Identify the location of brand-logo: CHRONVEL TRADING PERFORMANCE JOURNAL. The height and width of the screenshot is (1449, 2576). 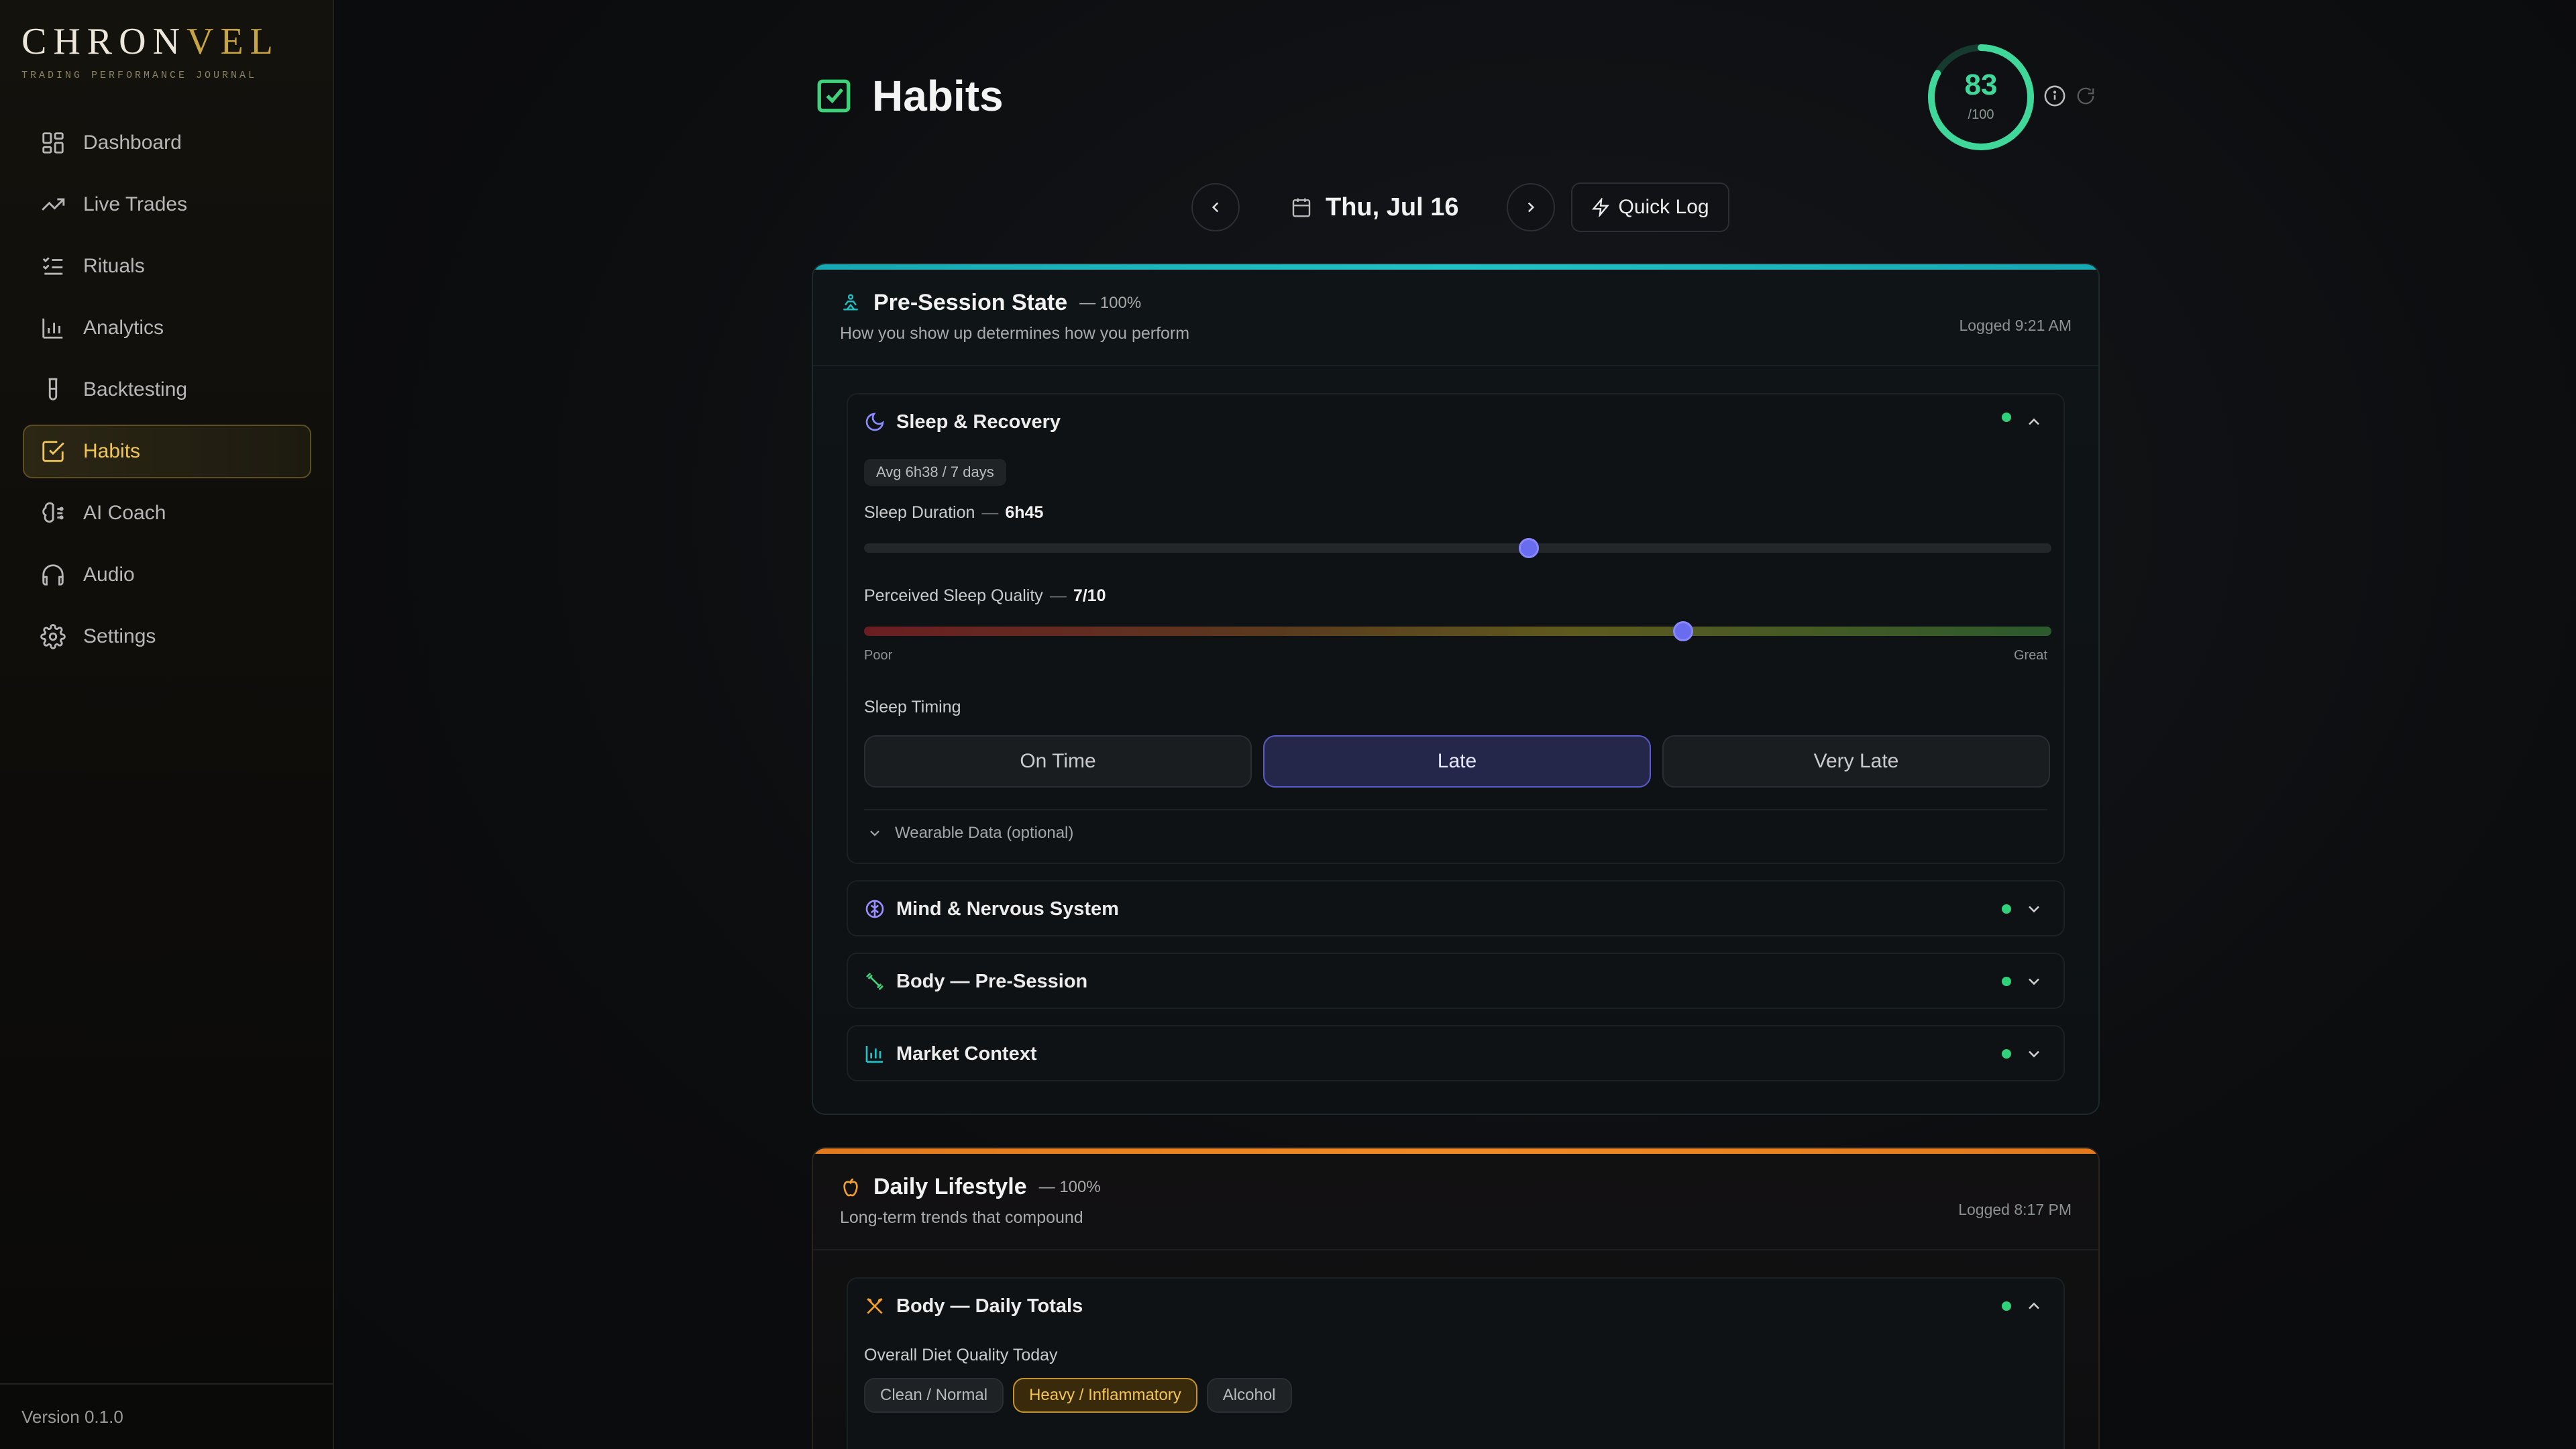
(150, 52).